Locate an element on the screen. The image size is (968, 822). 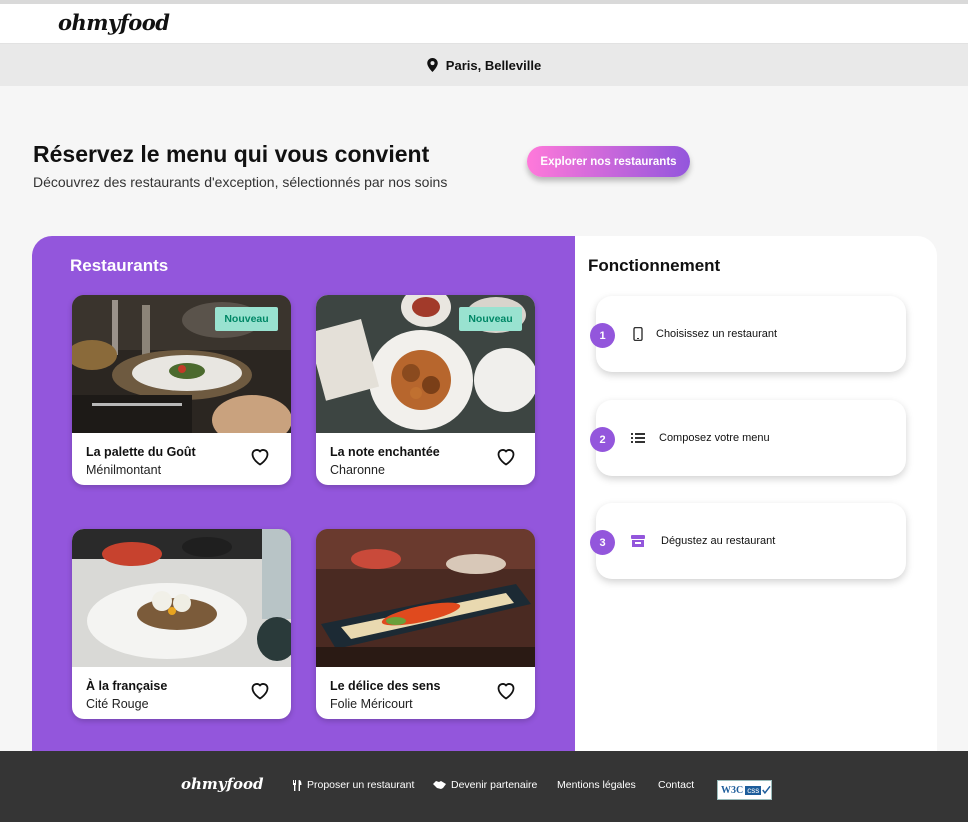
location-text: Paris, Belleville is located at coordinates (493, 65).